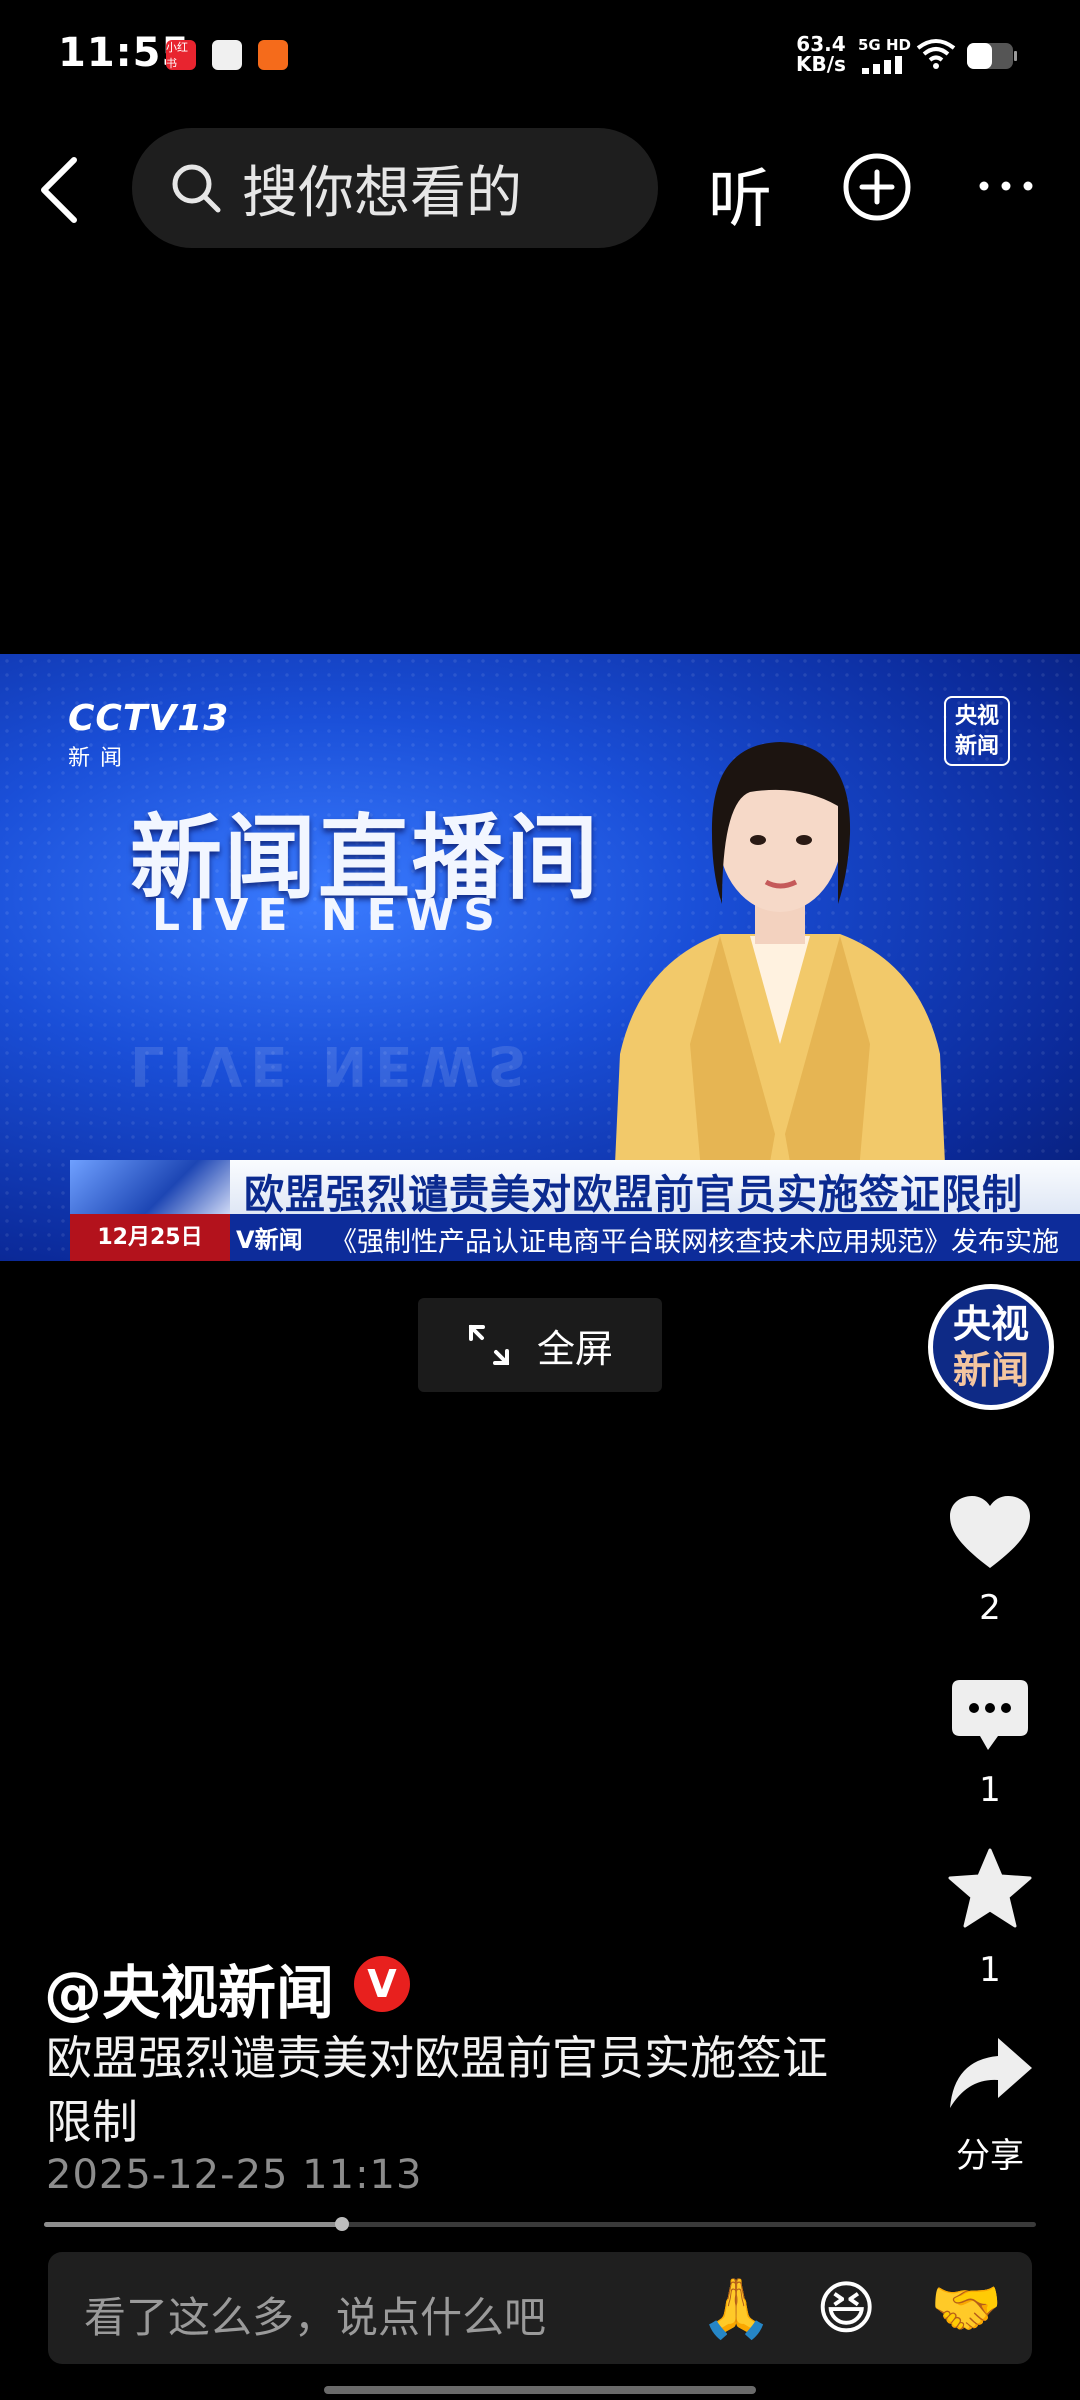 The width and height of the screenshot is (1080, 2400). What do you see at coordinates (150, 1237) in the screenshot?
I see `ticker-datetime: 12月25日09:52` at bounding box center [150, 1237].